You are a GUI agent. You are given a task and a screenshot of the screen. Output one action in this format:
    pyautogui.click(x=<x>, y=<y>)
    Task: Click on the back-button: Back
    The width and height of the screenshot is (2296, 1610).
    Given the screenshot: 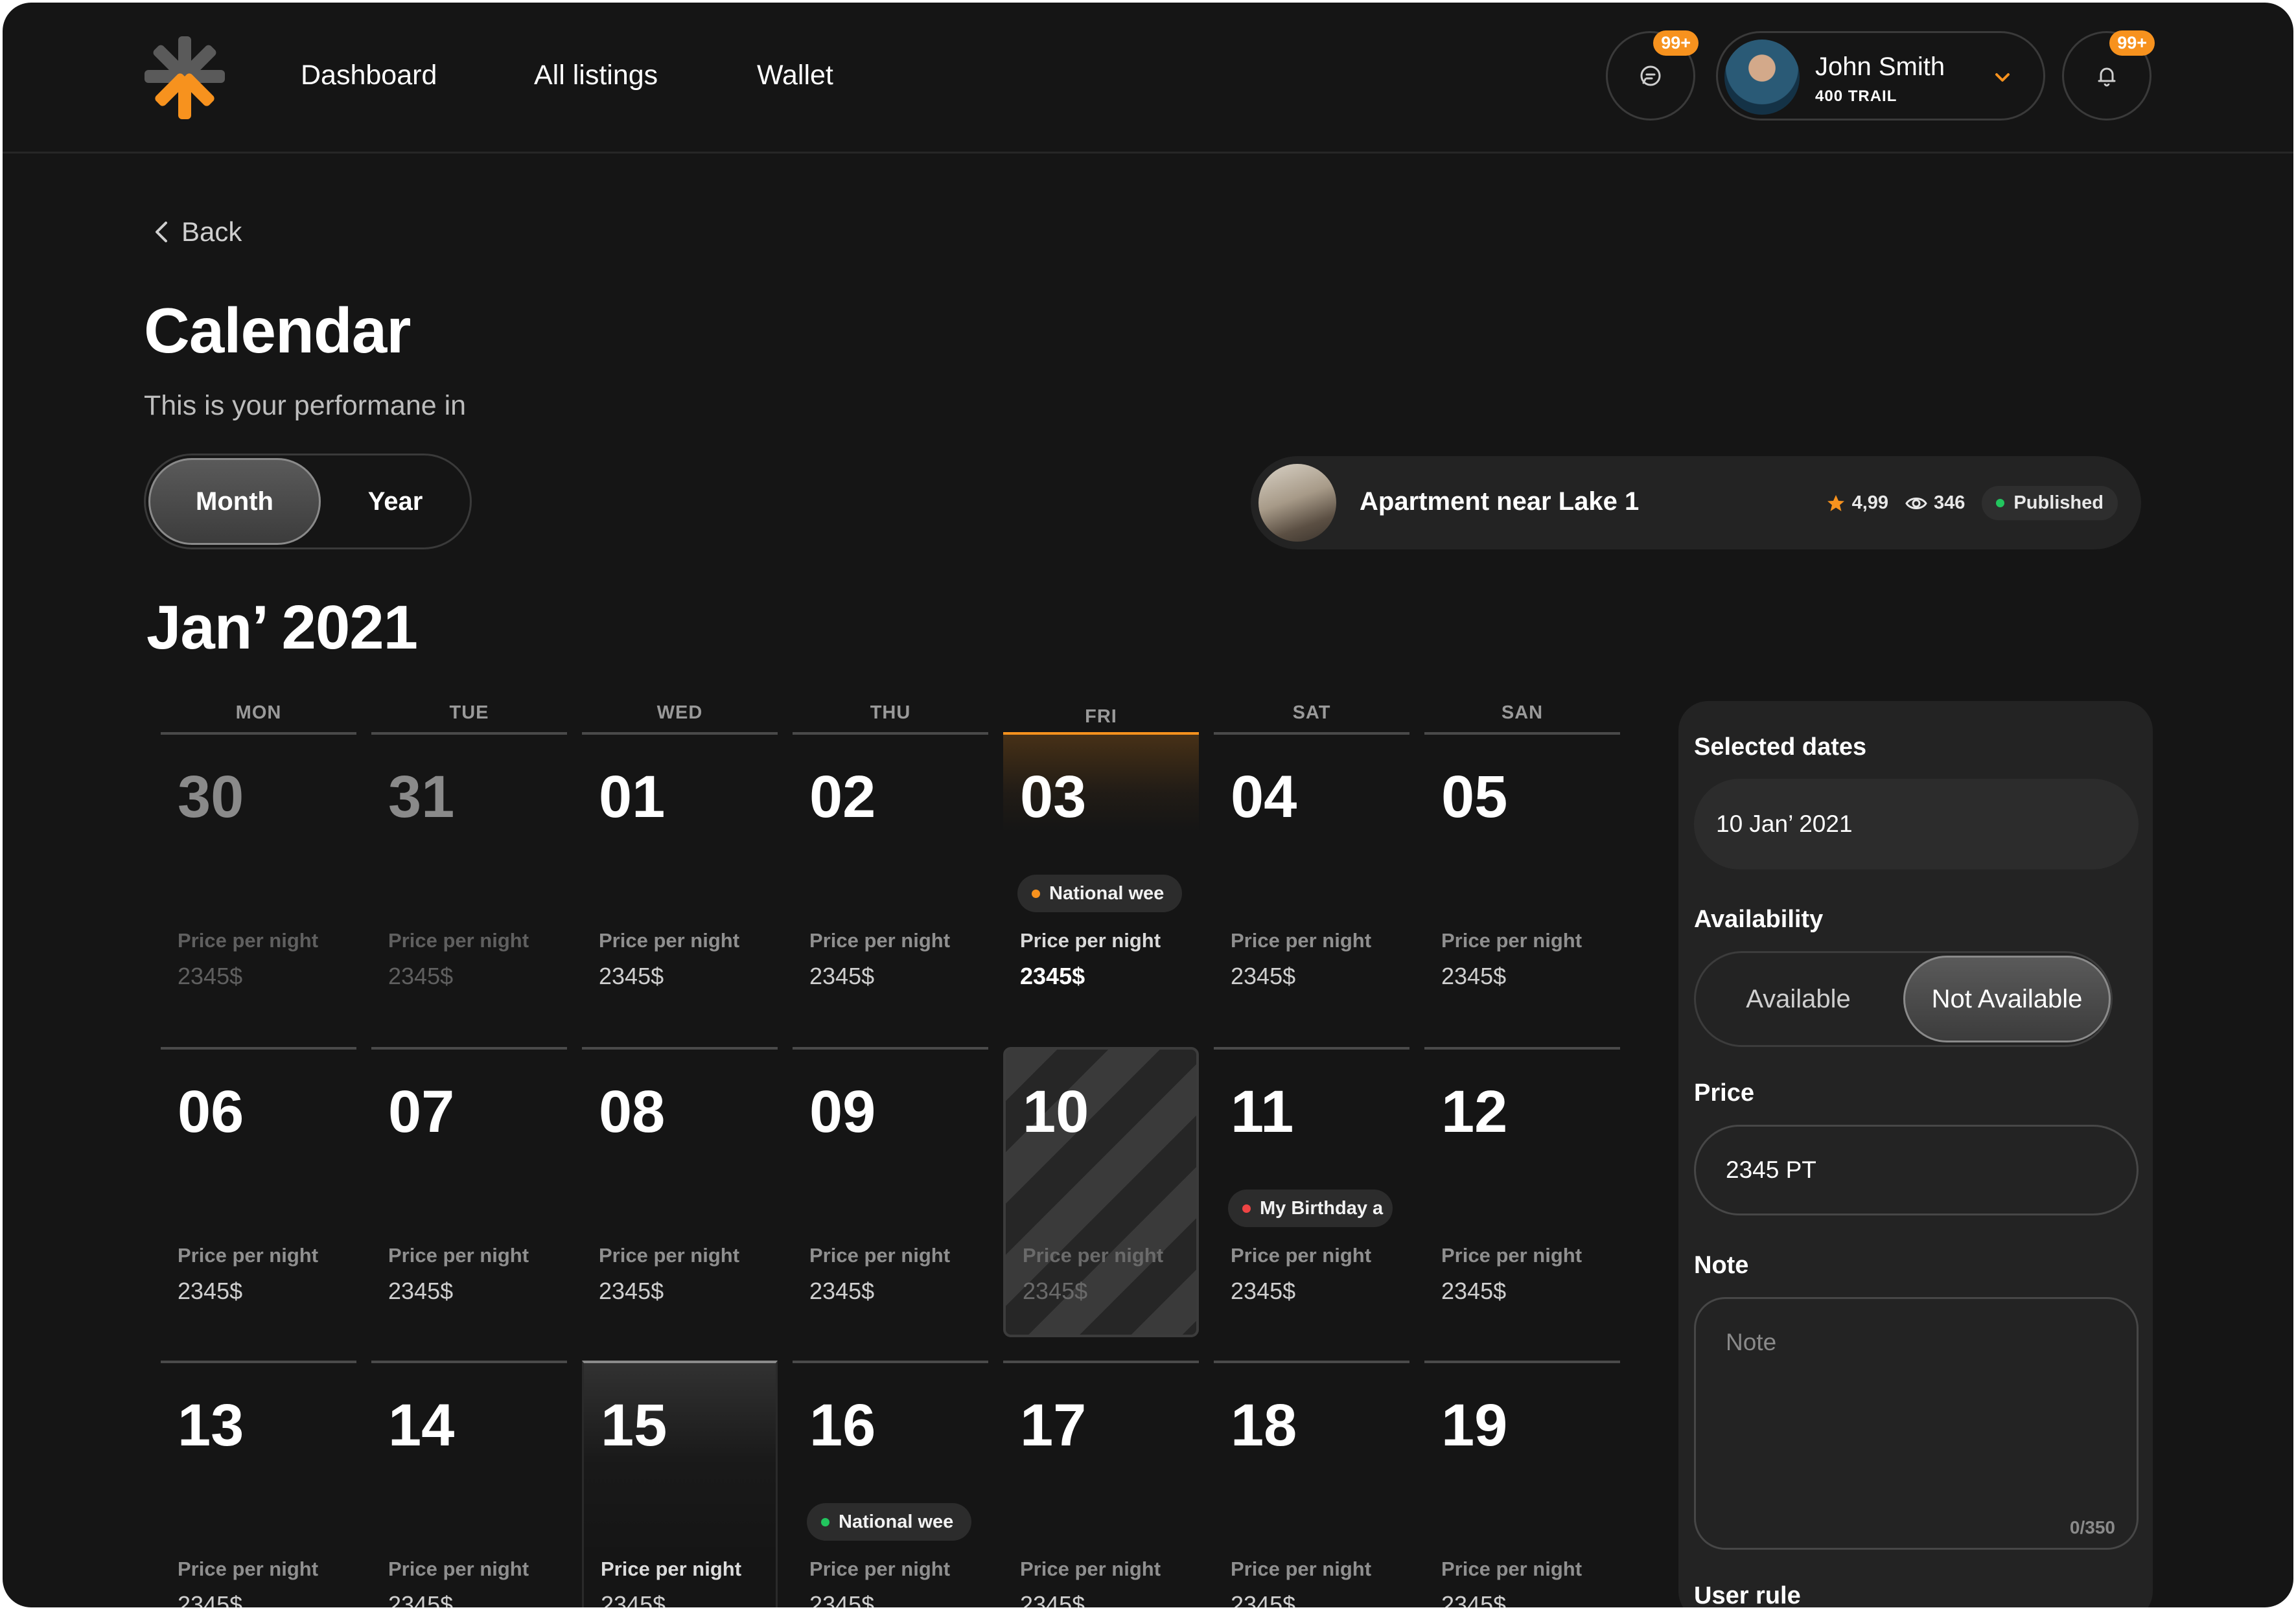 What is the action you would take?
    pyautogui.click(x=197, y=231)
    